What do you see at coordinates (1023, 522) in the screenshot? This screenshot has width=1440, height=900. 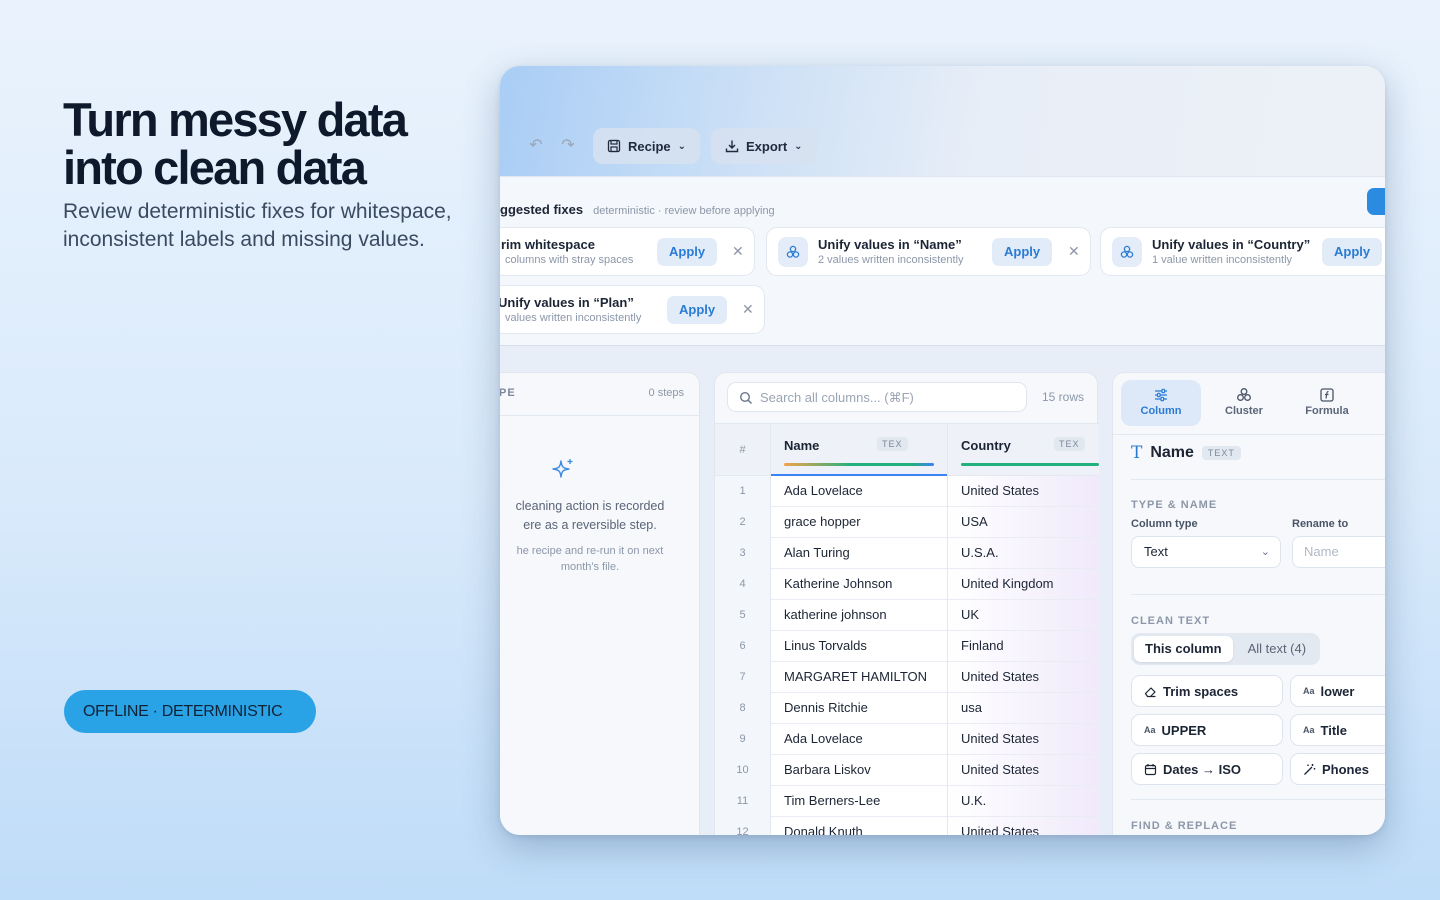 I see `cell-country: USA` at bounding box center [1023, 522].